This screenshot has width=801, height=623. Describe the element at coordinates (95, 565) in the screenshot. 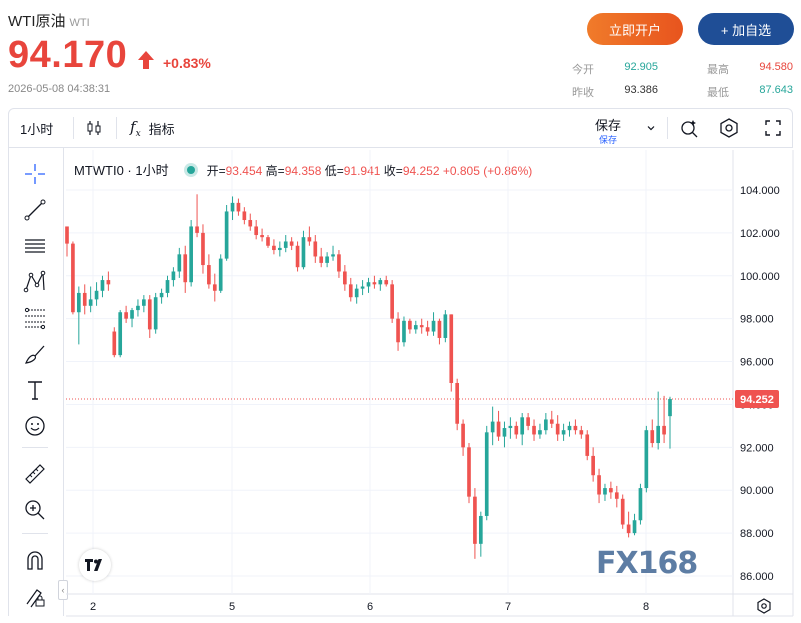

I see `tradingview-logo` at that location.